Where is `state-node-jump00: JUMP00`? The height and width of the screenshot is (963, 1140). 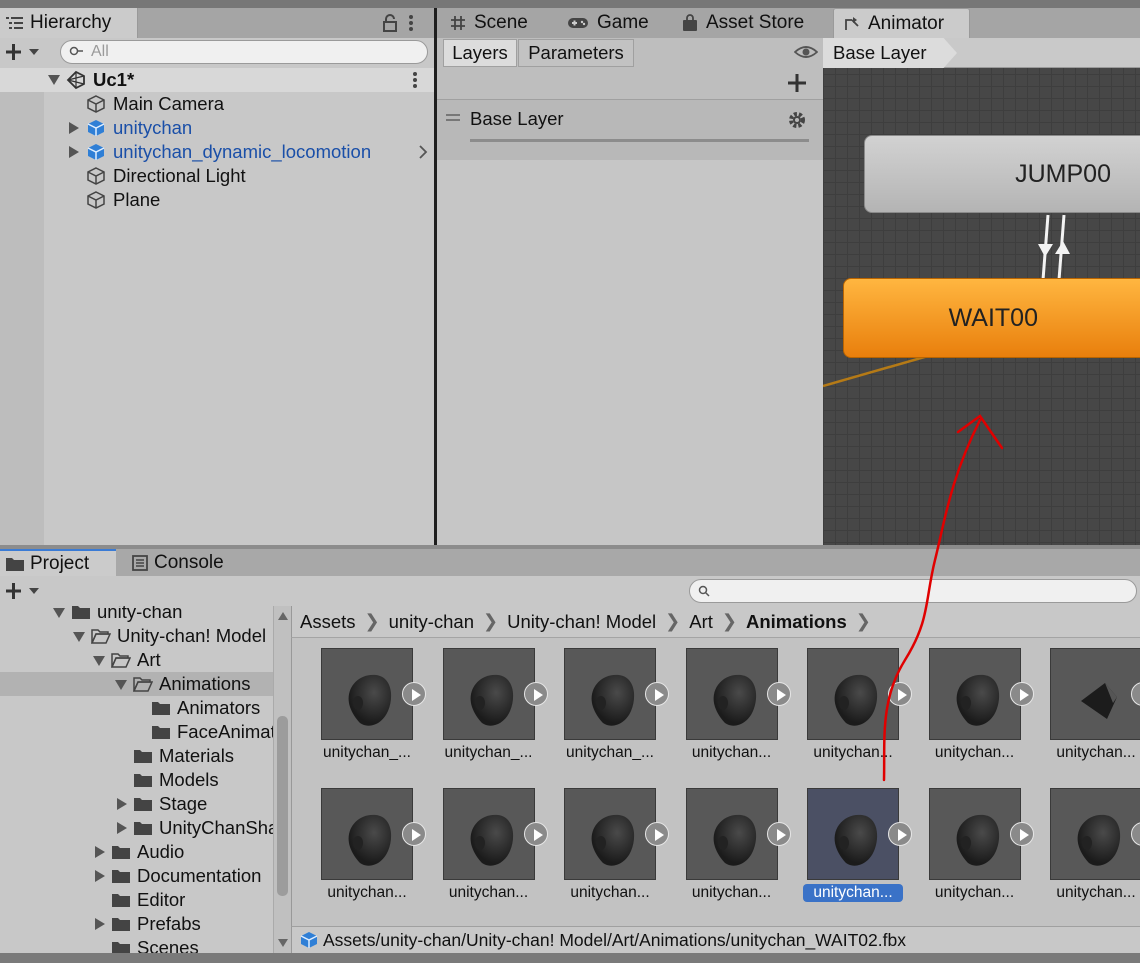 state-node-jump00: JUMP00 is located at coordinates (1002, 174).